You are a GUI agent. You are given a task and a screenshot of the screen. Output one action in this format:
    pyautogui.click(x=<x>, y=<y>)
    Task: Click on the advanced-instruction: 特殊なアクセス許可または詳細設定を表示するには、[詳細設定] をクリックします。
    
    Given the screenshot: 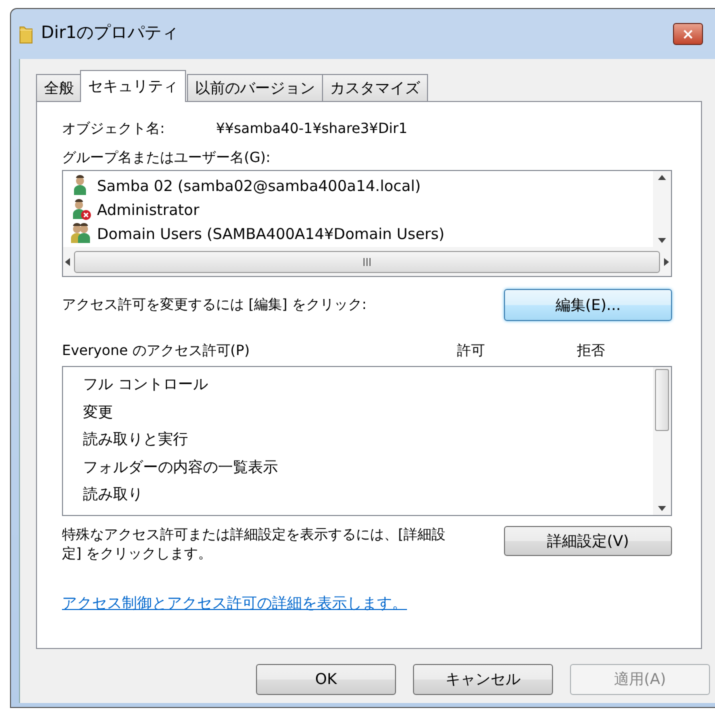 What is the action you would take?
    pyautogui.click(x=254, y=545)
    